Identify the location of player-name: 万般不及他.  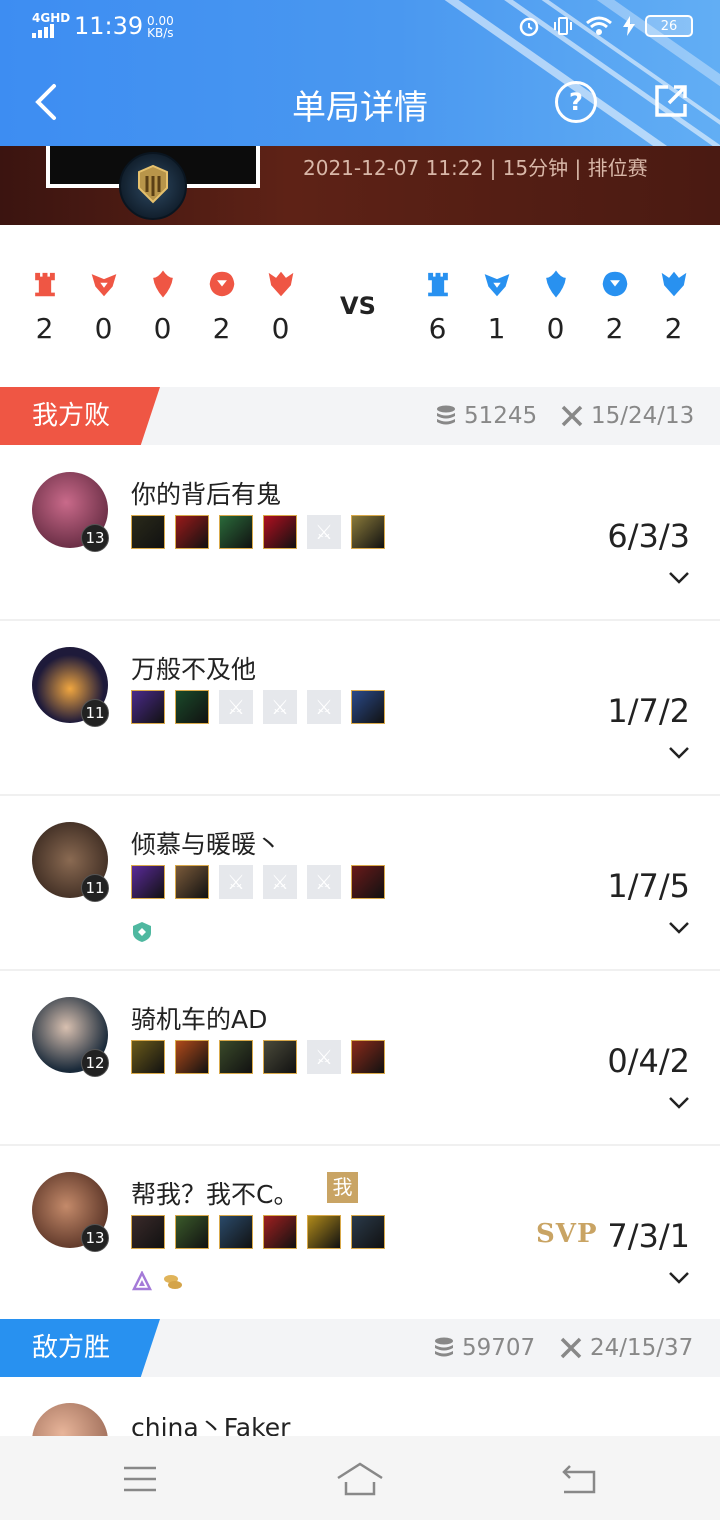
(193, 668).